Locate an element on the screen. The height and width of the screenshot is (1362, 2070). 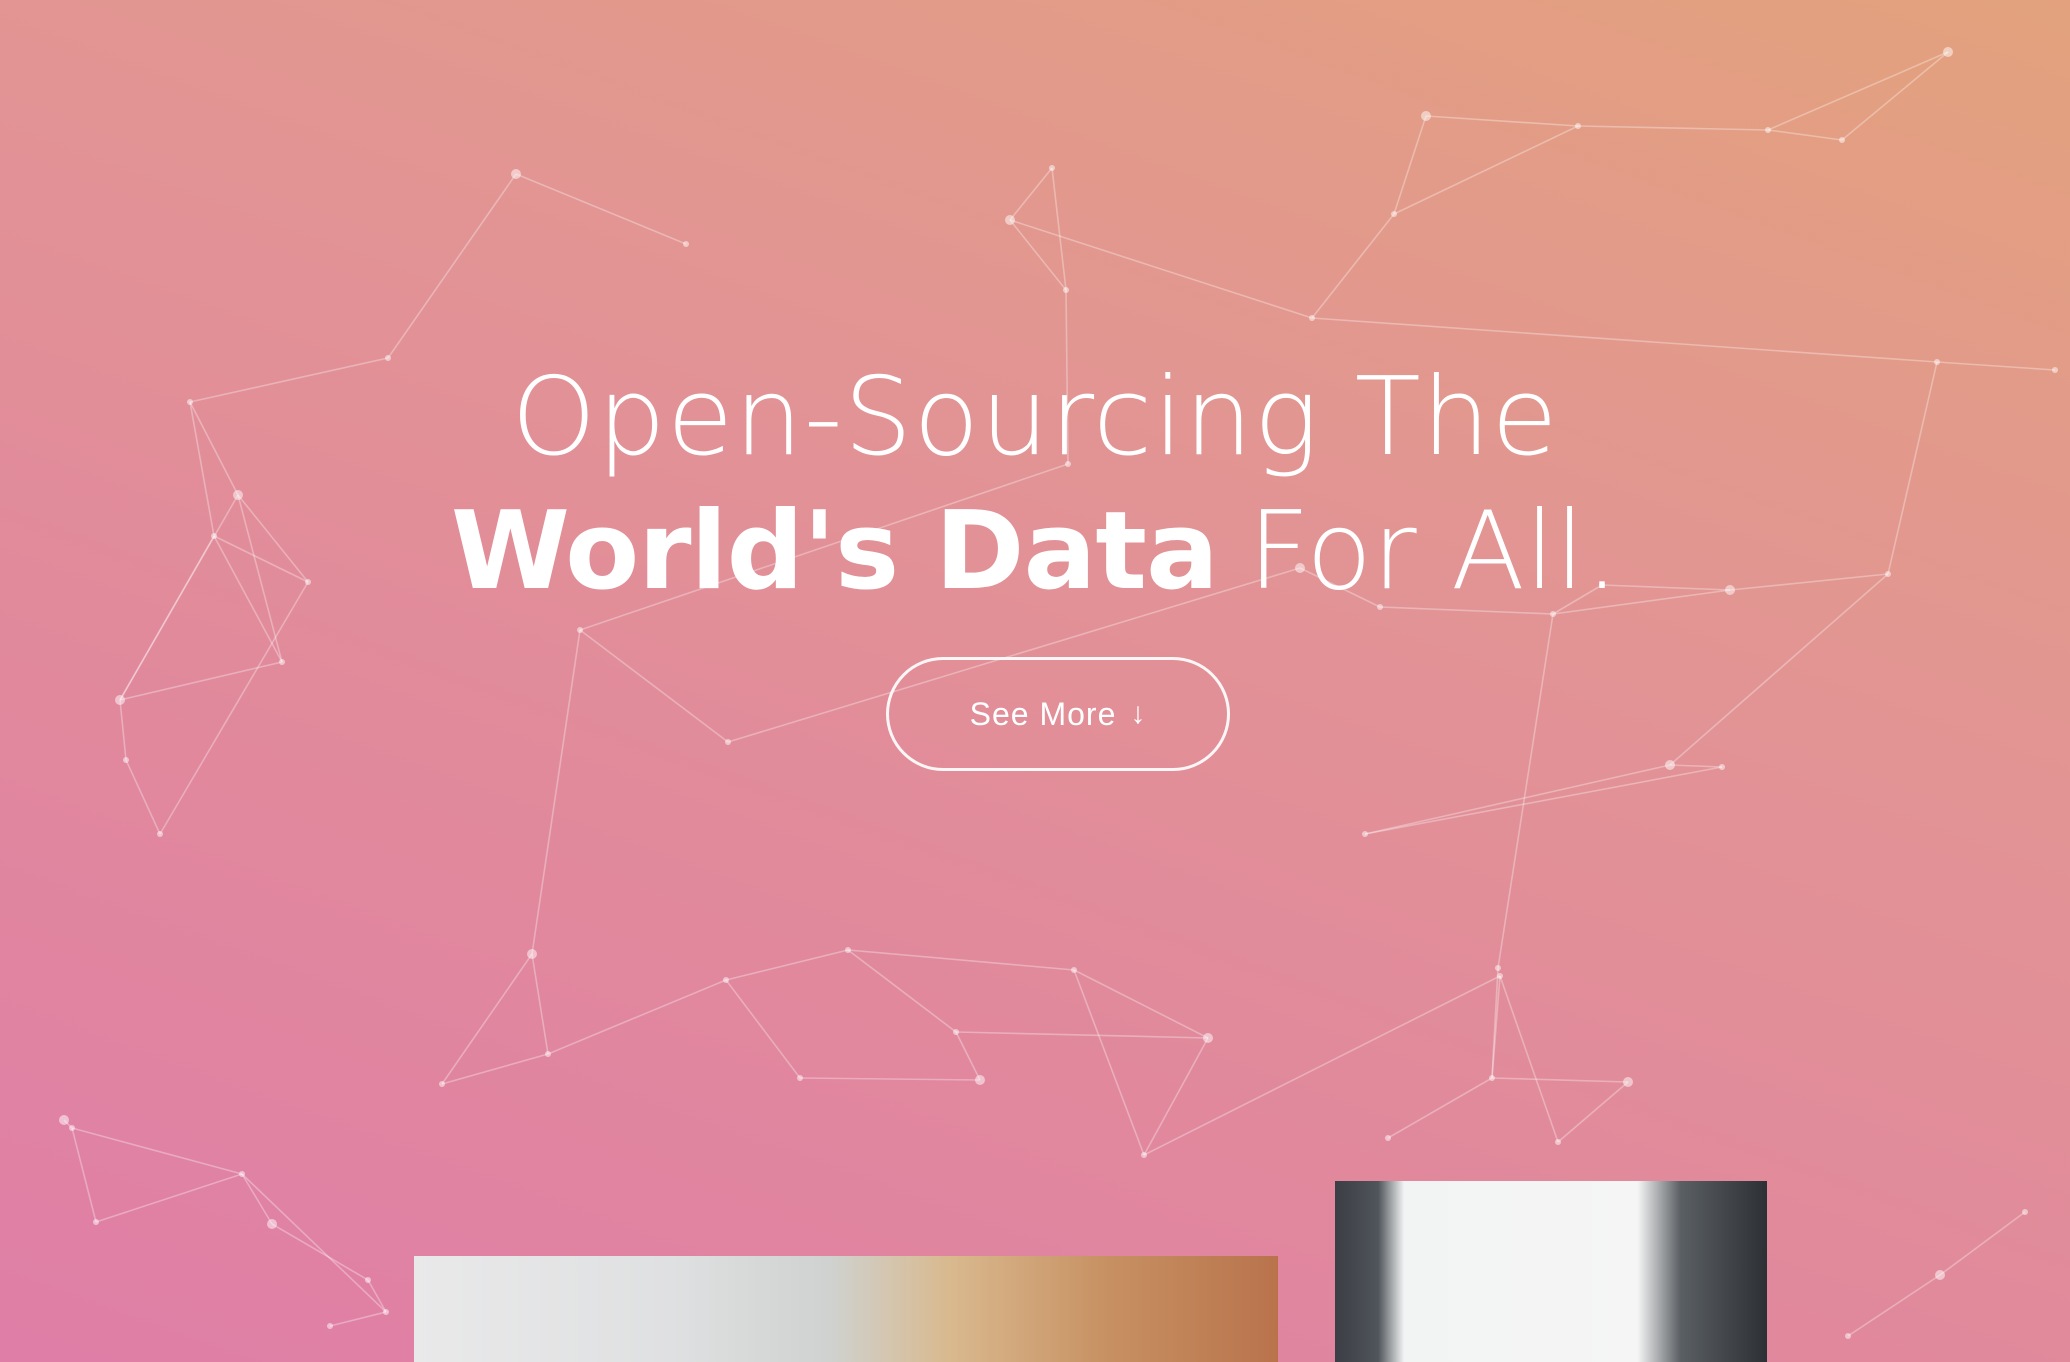
headline-line-2: World's Data For All. is located at coordinates (1035, 551).